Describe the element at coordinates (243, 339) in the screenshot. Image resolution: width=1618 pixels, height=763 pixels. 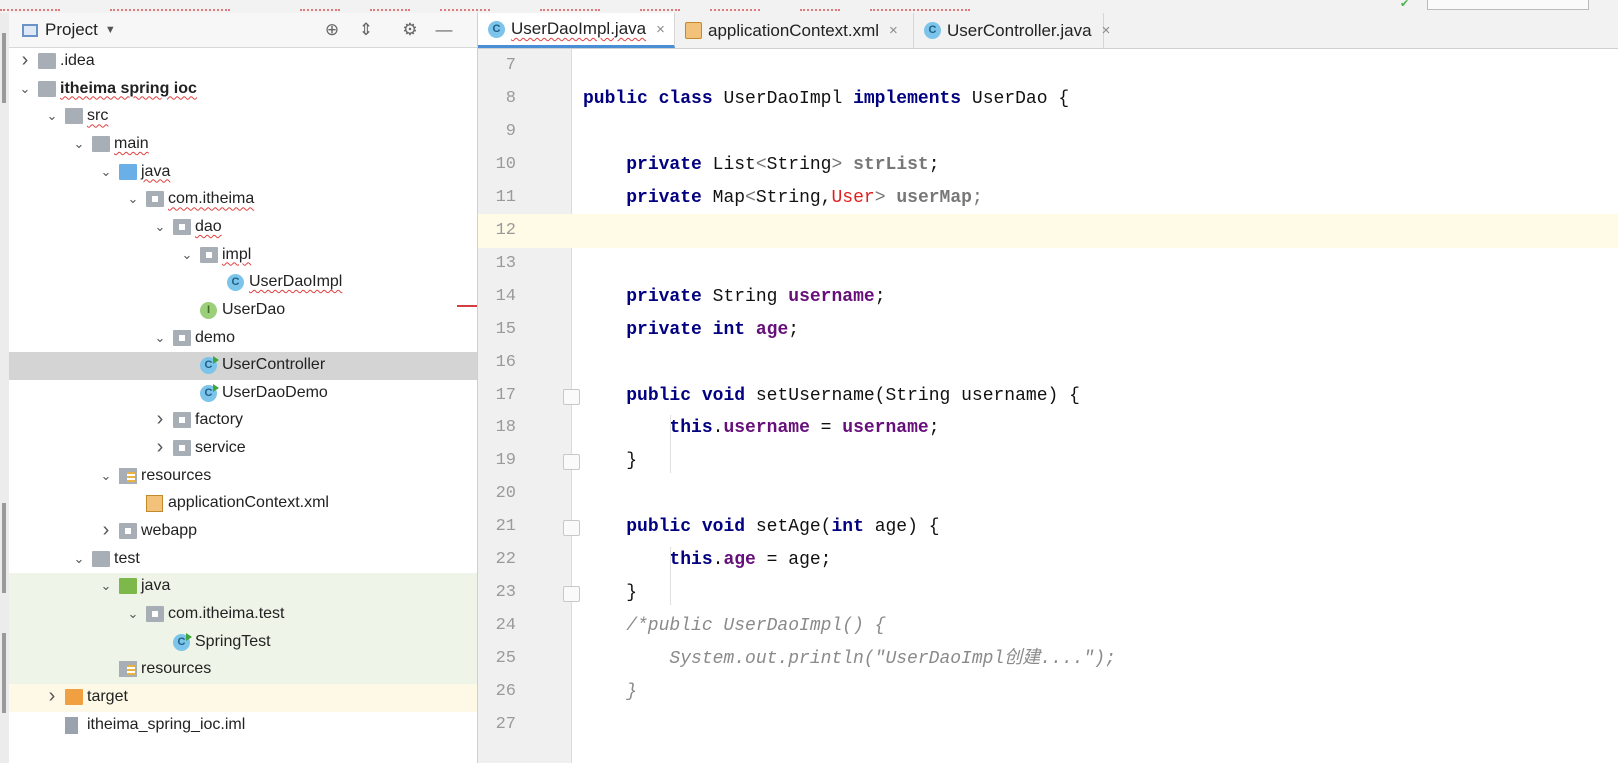
I see `tree-item: ⌄ demo` at that location.